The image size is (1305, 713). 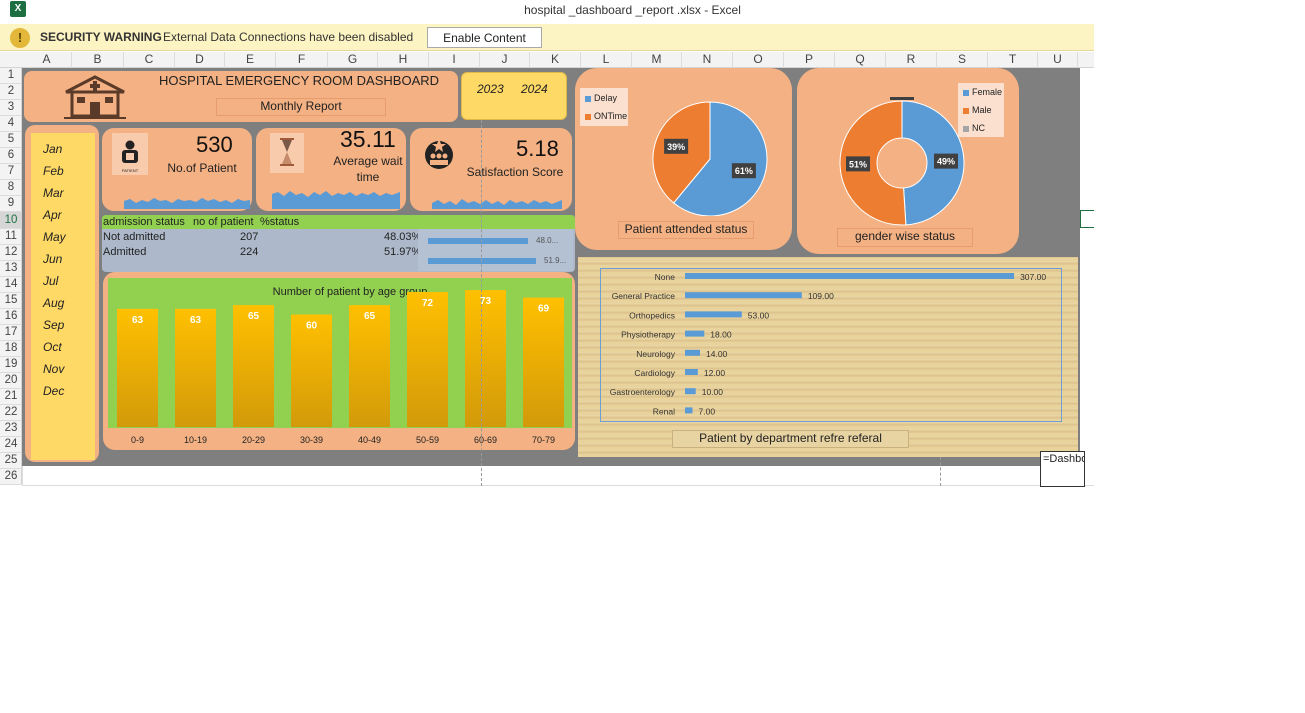 I want to click on legend-female: Female, so click(x=982, y=92).